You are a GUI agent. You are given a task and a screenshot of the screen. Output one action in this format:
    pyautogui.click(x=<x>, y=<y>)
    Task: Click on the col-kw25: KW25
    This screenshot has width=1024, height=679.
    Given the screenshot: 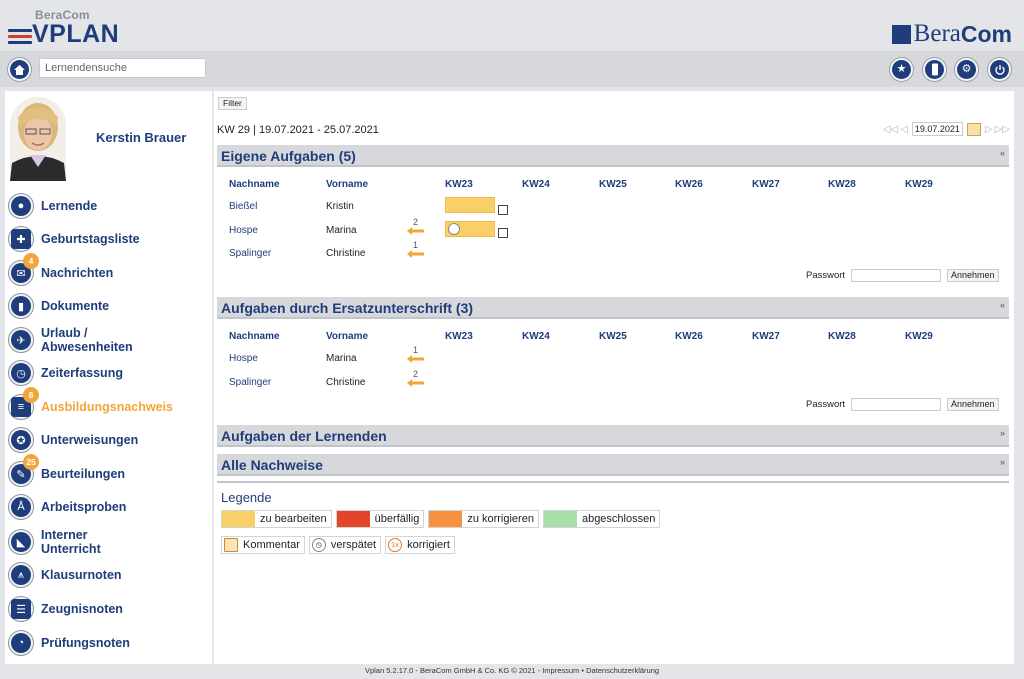 What is the action you would take?
    pyautogui.click(x=613, y=184)
    